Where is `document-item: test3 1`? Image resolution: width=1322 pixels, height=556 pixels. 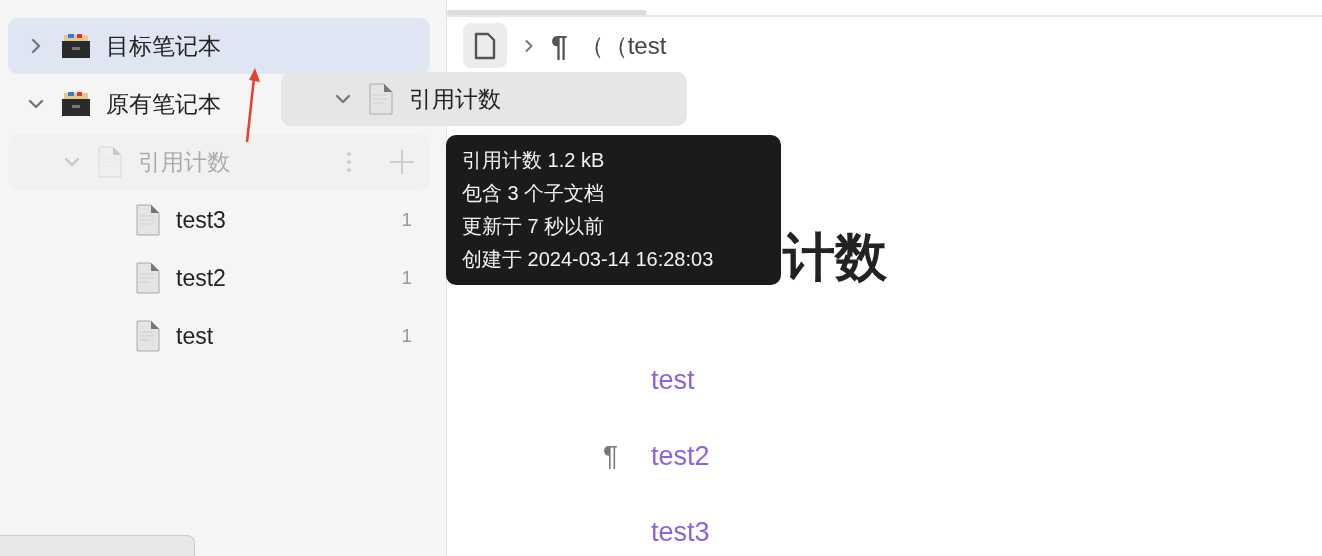 document-item: test3 1 is located at coordinates (219, 220).